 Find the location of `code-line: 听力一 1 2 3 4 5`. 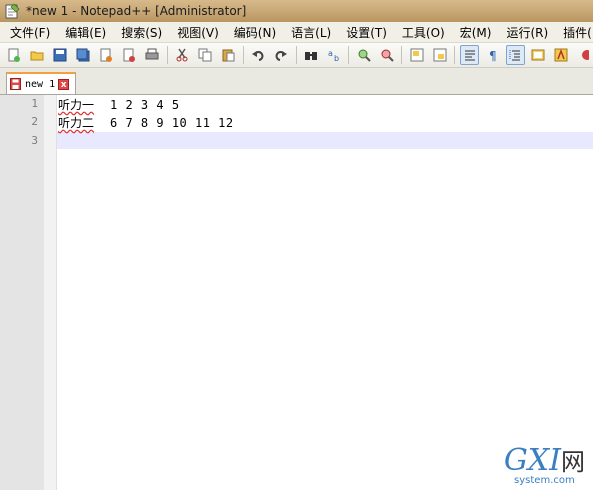

code-line: 听力一 1 2 3 4 5 is located at coordinates (119, 104).